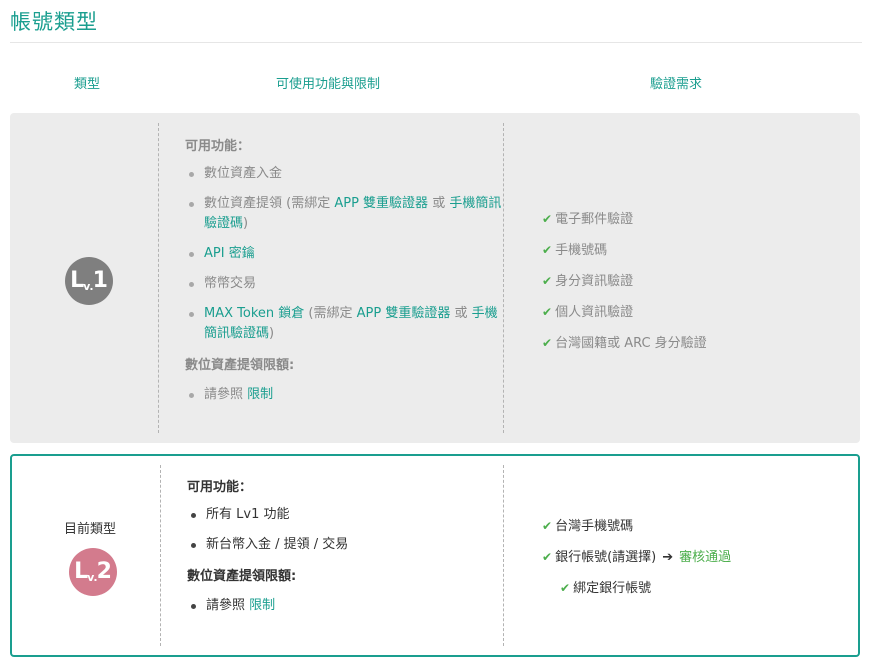 The width and height of the screenshot is (872, 669). Describe the element at coordinates (277, 544) in the screenshot. I see `feature-text: 新台幣入金 / 提領 / 交易` at that location.